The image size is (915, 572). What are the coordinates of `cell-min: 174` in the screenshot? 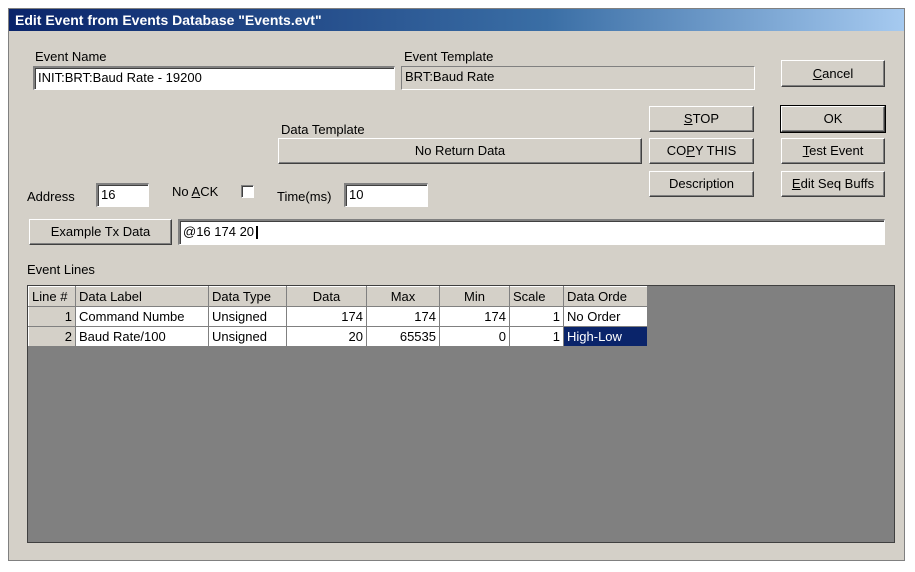 It's located at (474, 316).